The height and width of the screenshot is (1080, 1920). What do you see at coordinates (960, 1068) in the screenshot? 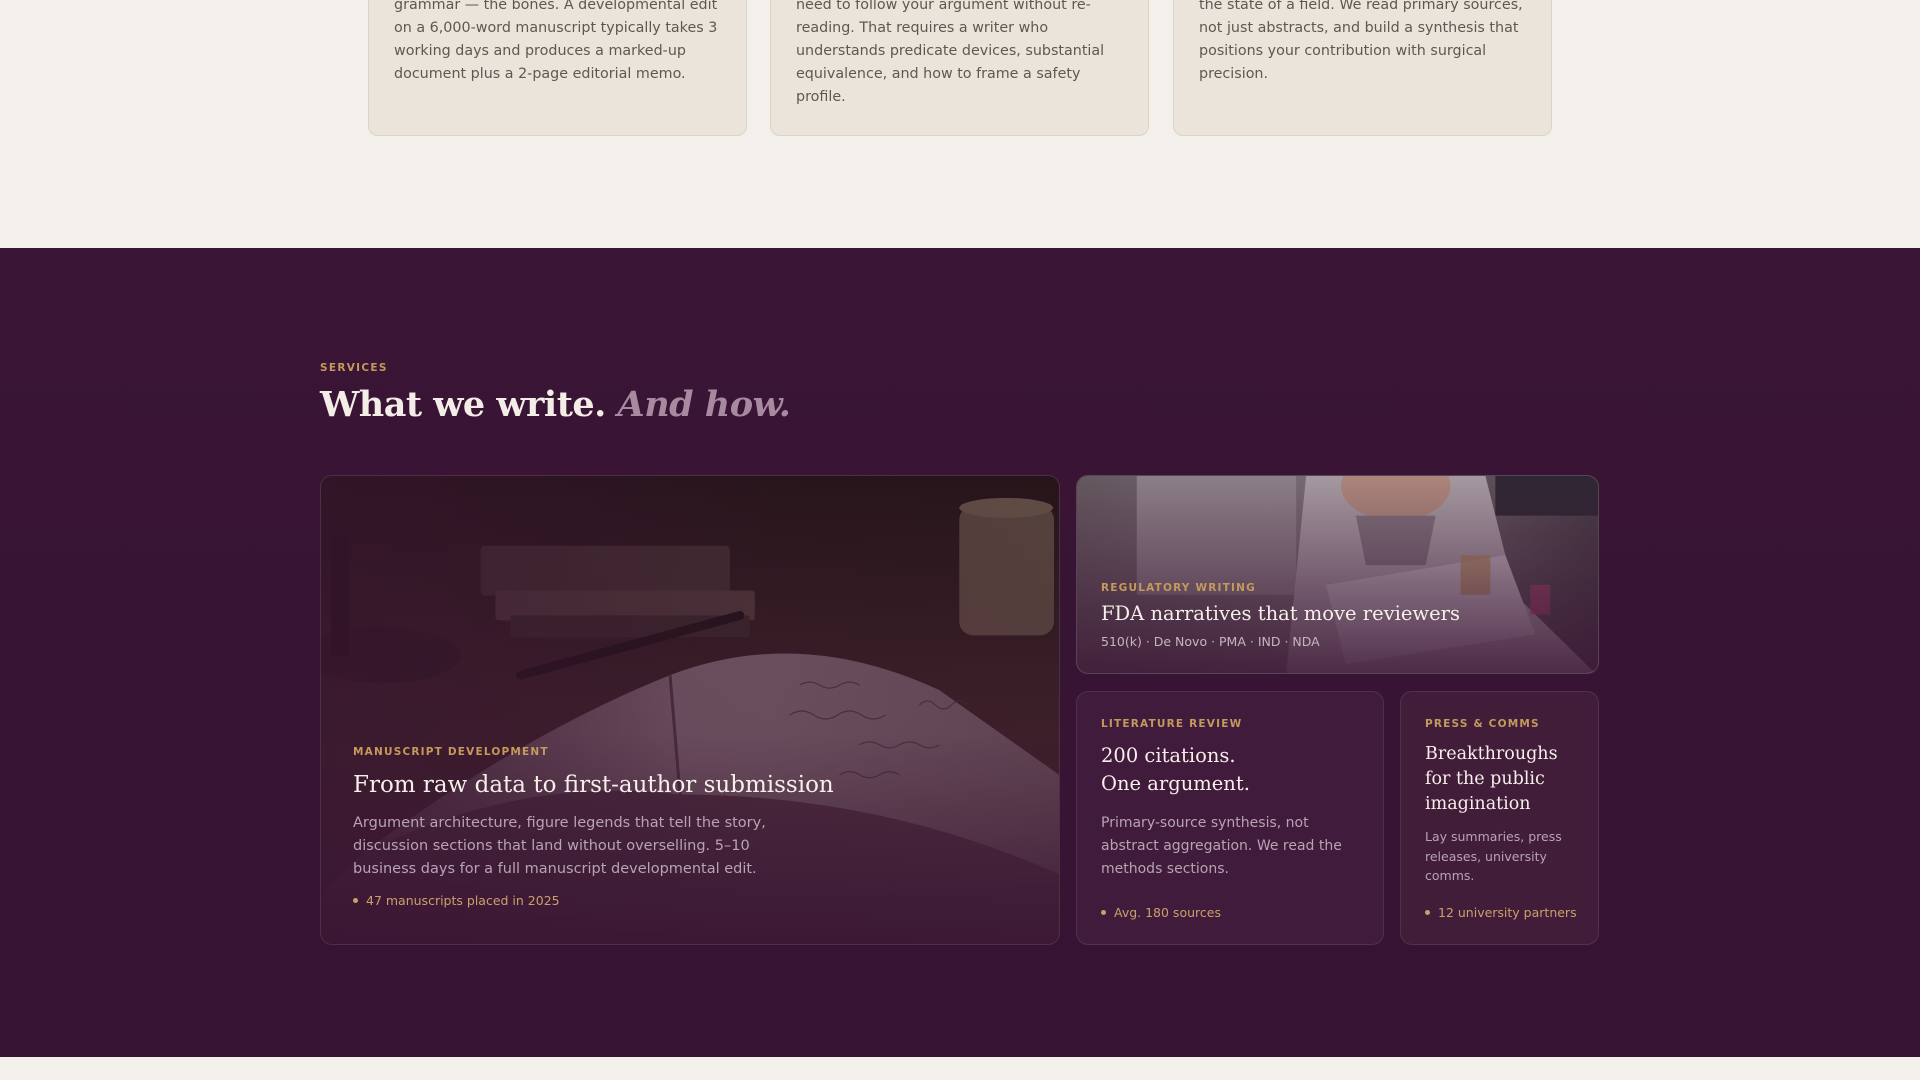
I see `next-section-edge` at bounding box center [960, 1068].